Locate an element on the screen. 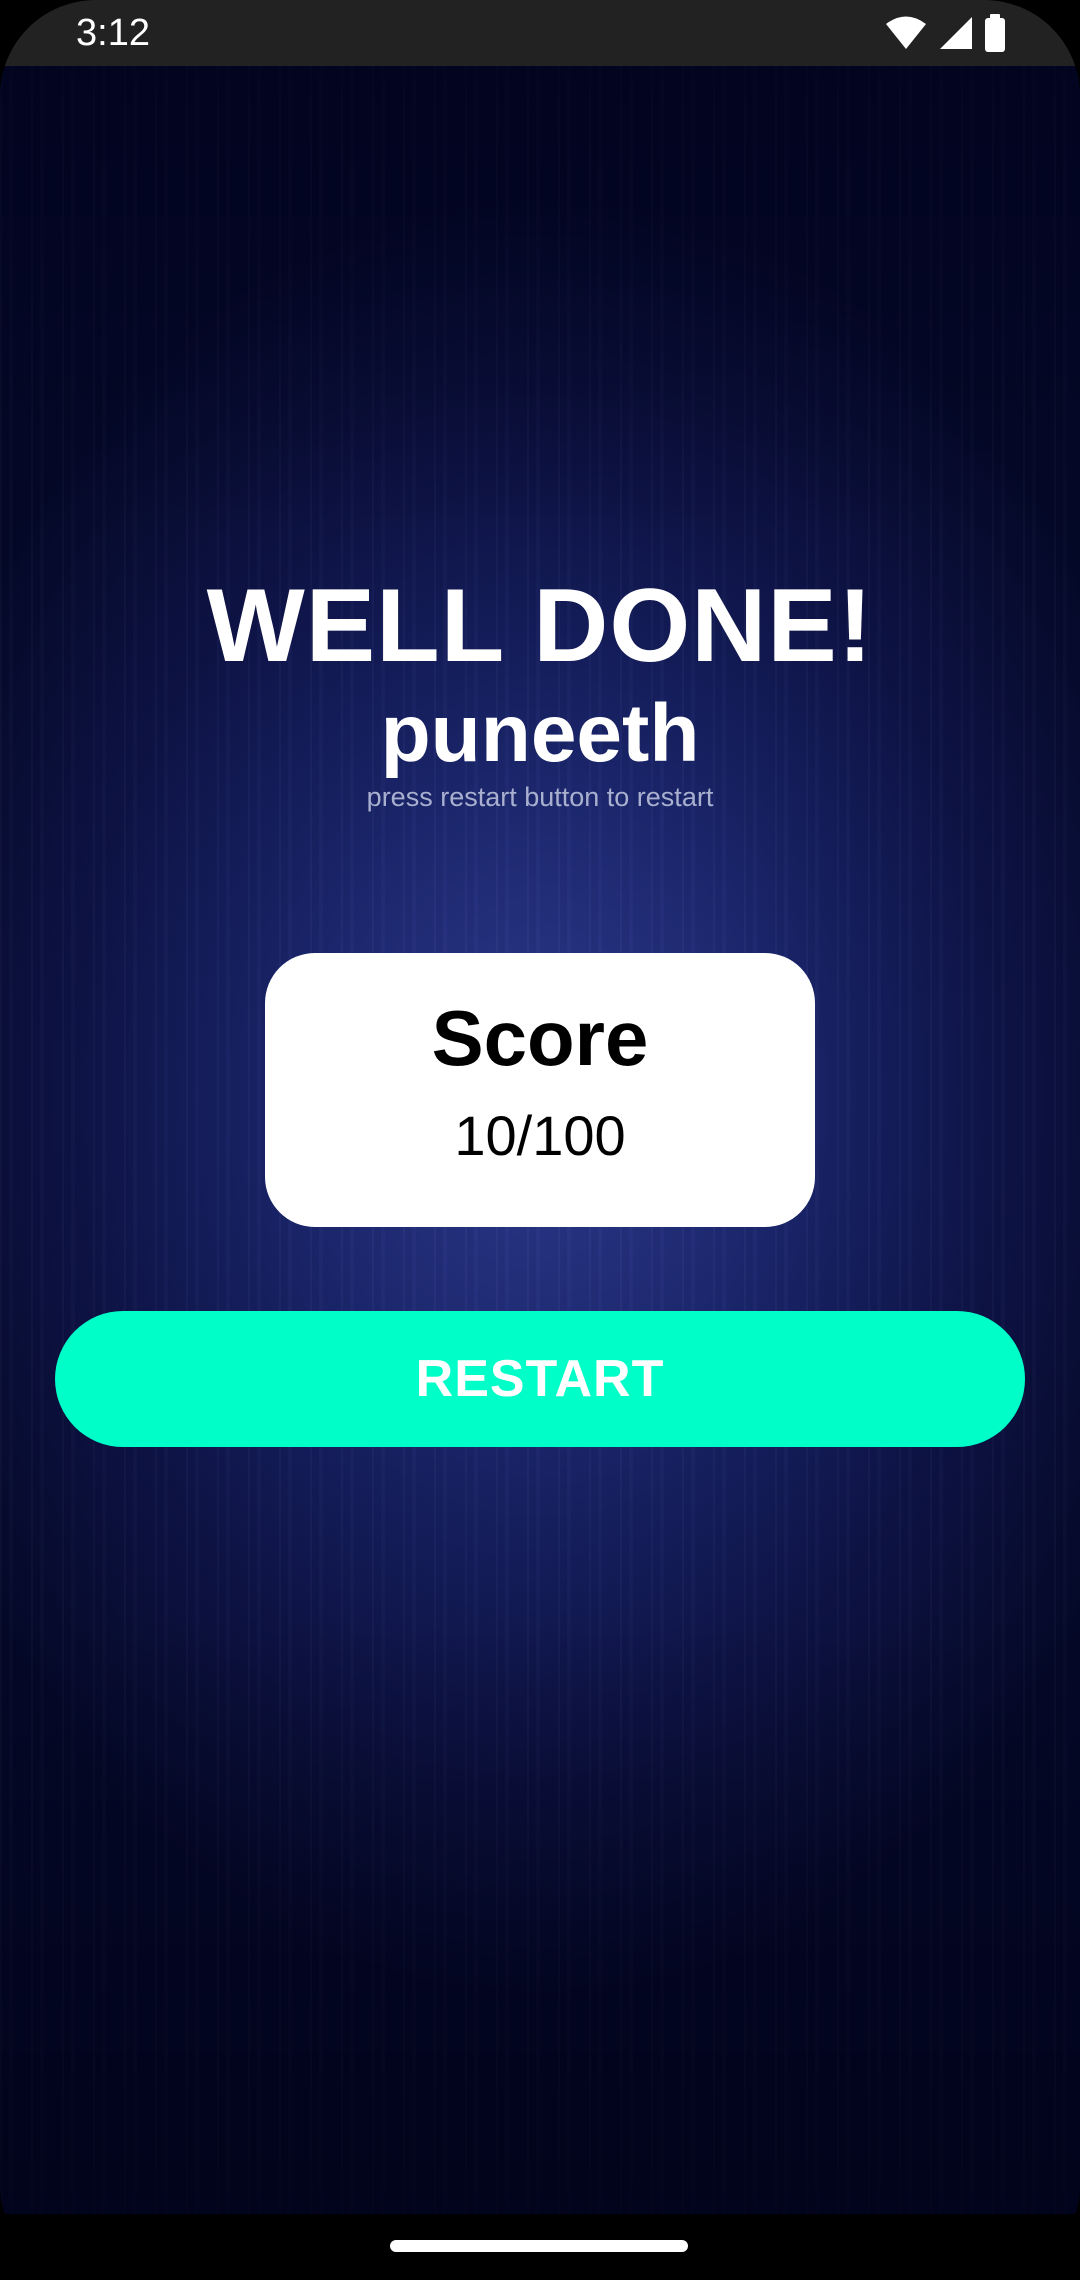  status-icons is located at coordinates (945, 33).